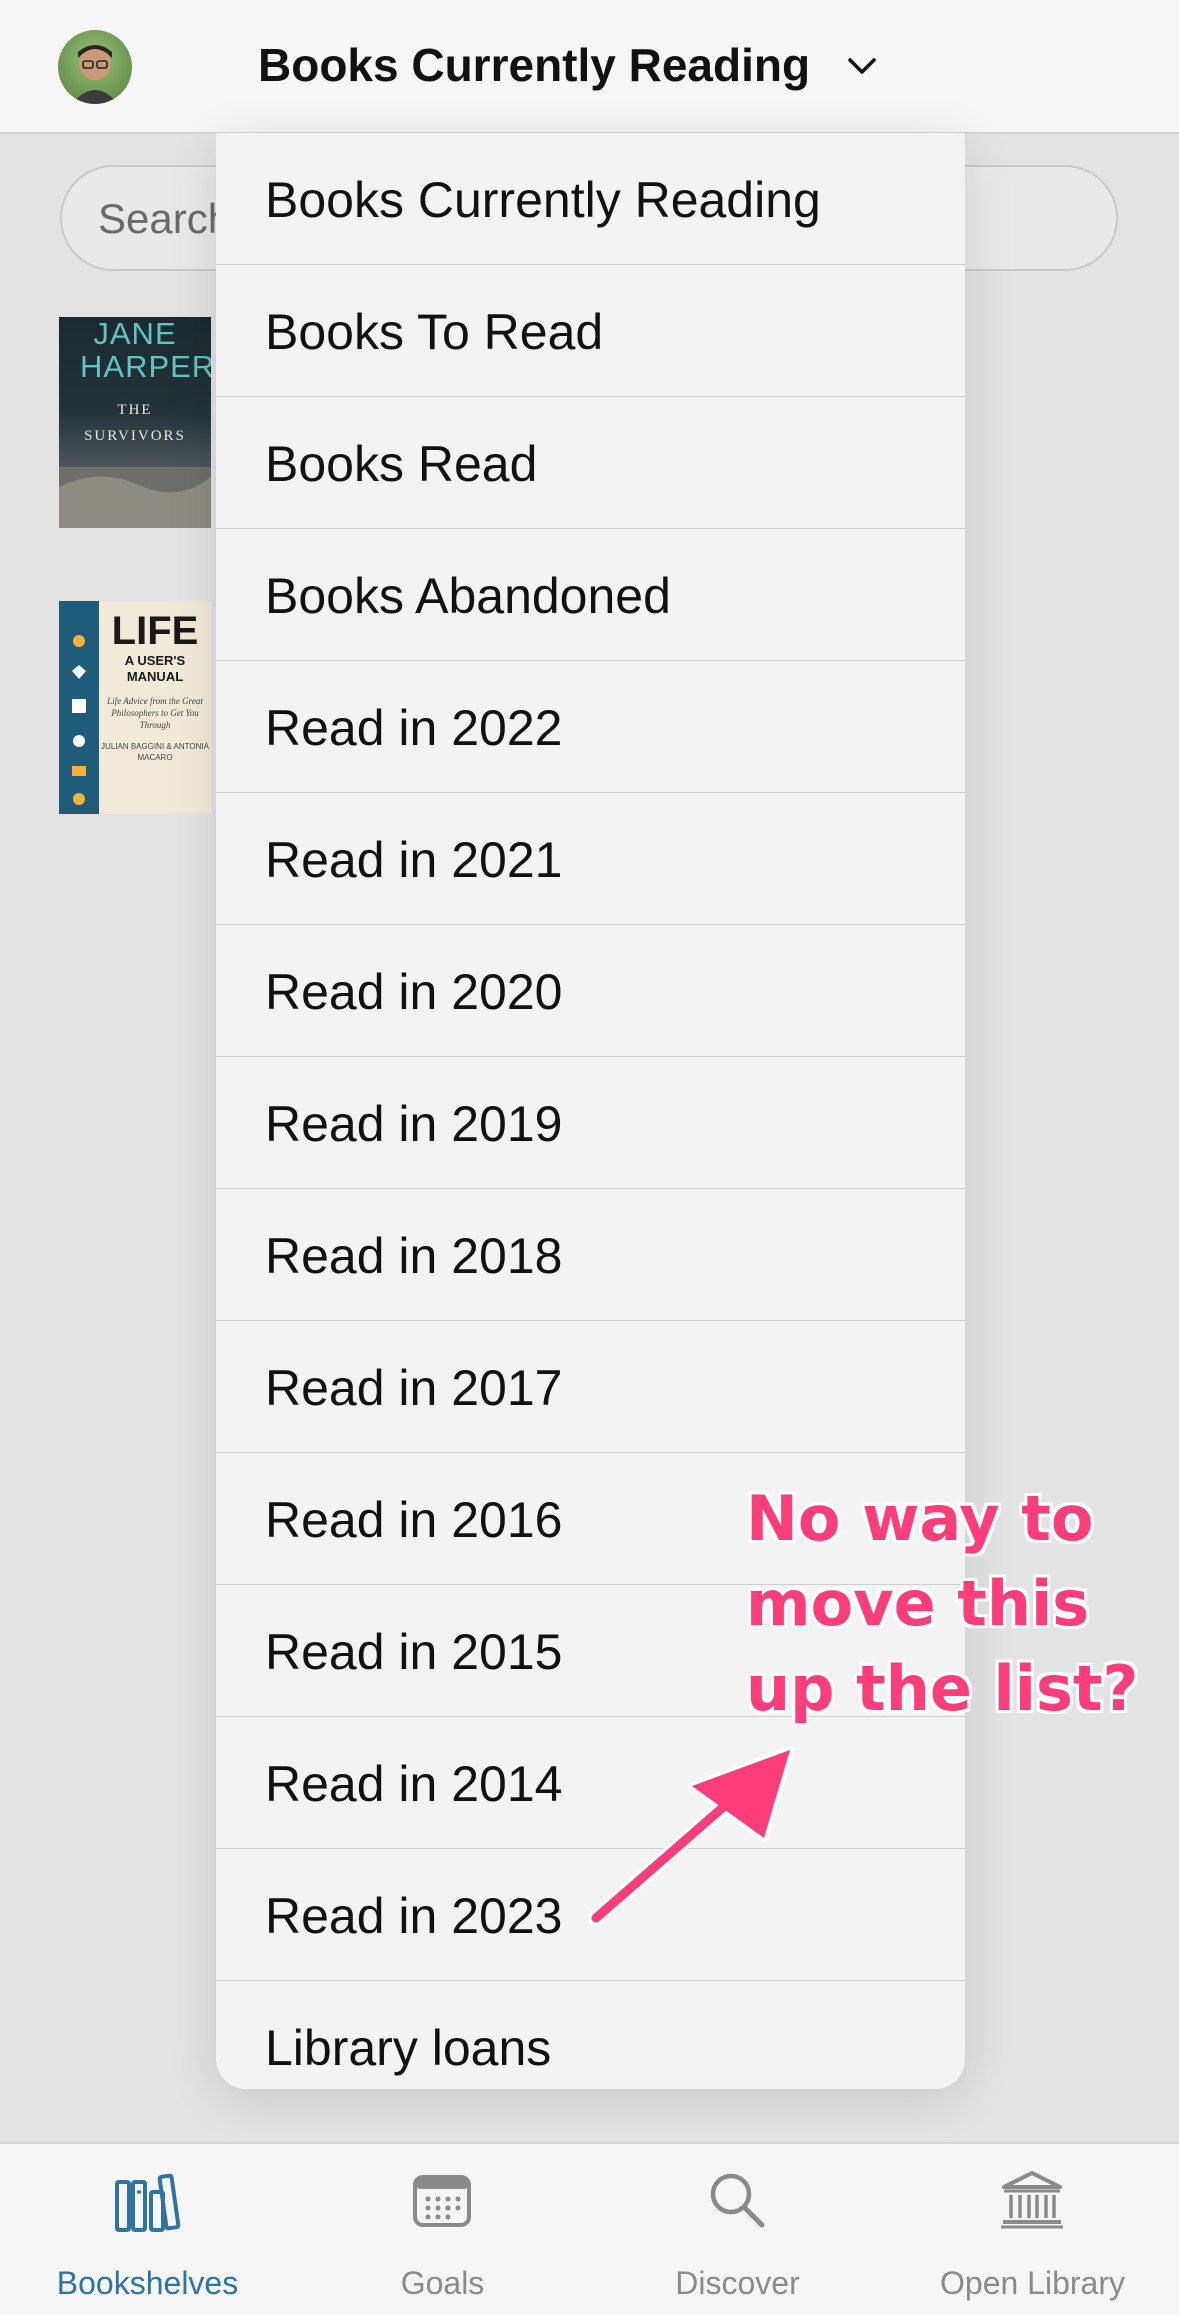  What do you see at coordinates (590, 1123) in the screenshot?
I see `menu-item-read-in-2019: Read in 2019` at bounding box center [590, 1123].